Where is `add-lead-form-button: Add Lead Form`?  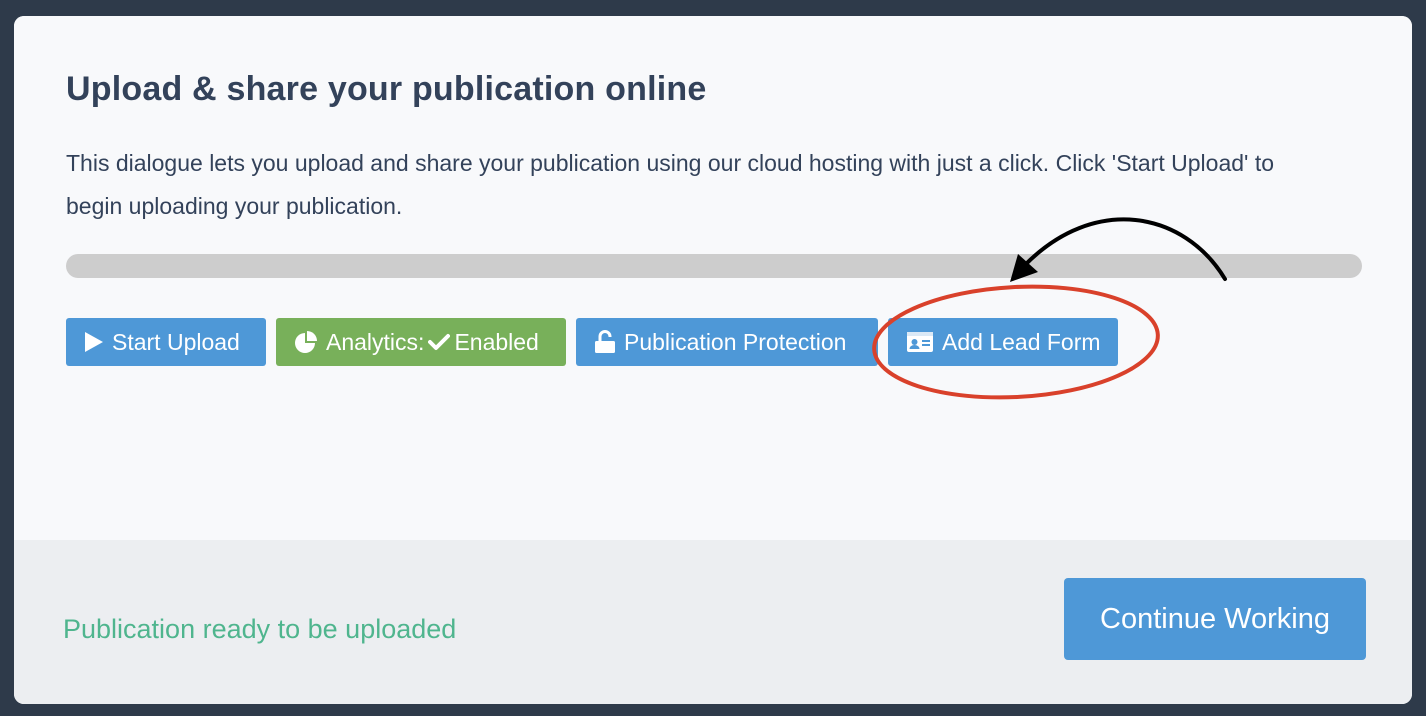
add-lead-form-button: Add Lead Form is located at coordinates (1003, 342).